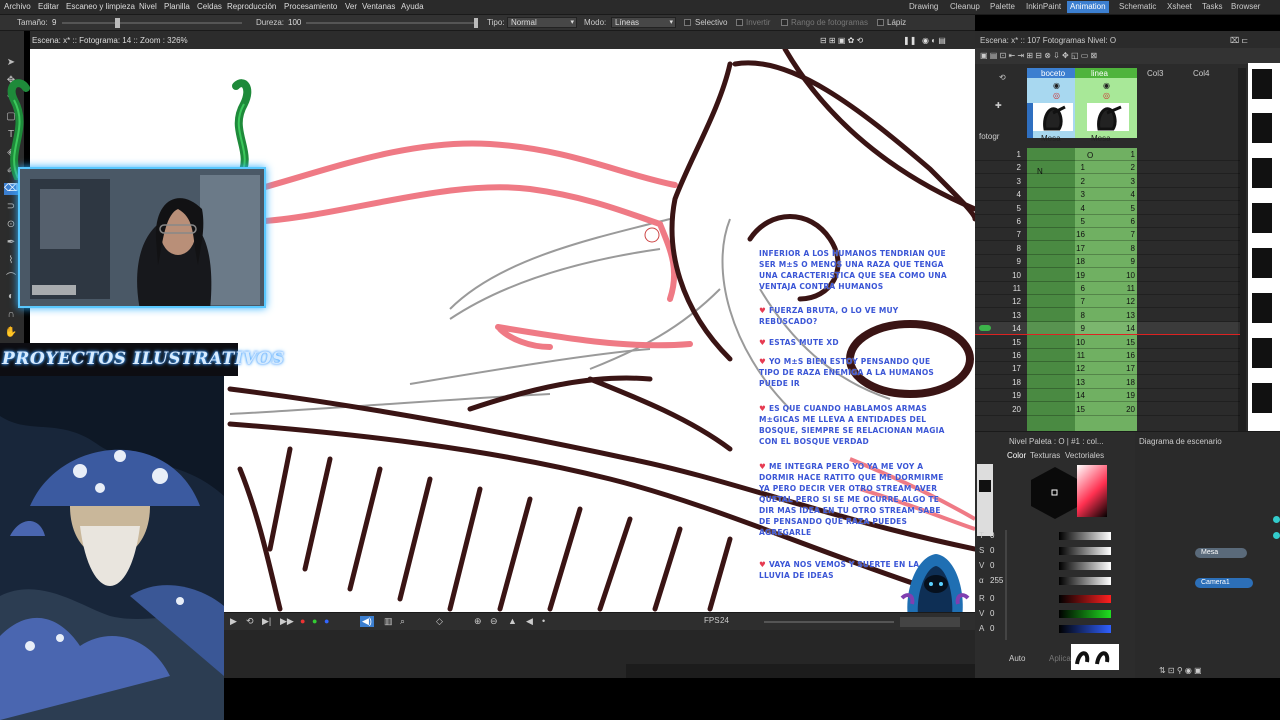 The image size is (1280, 720). What do you see at coordinates (1002, 6) in the screenshot?
I see `room-palette: Palette` at bounding box center [1002, 6].